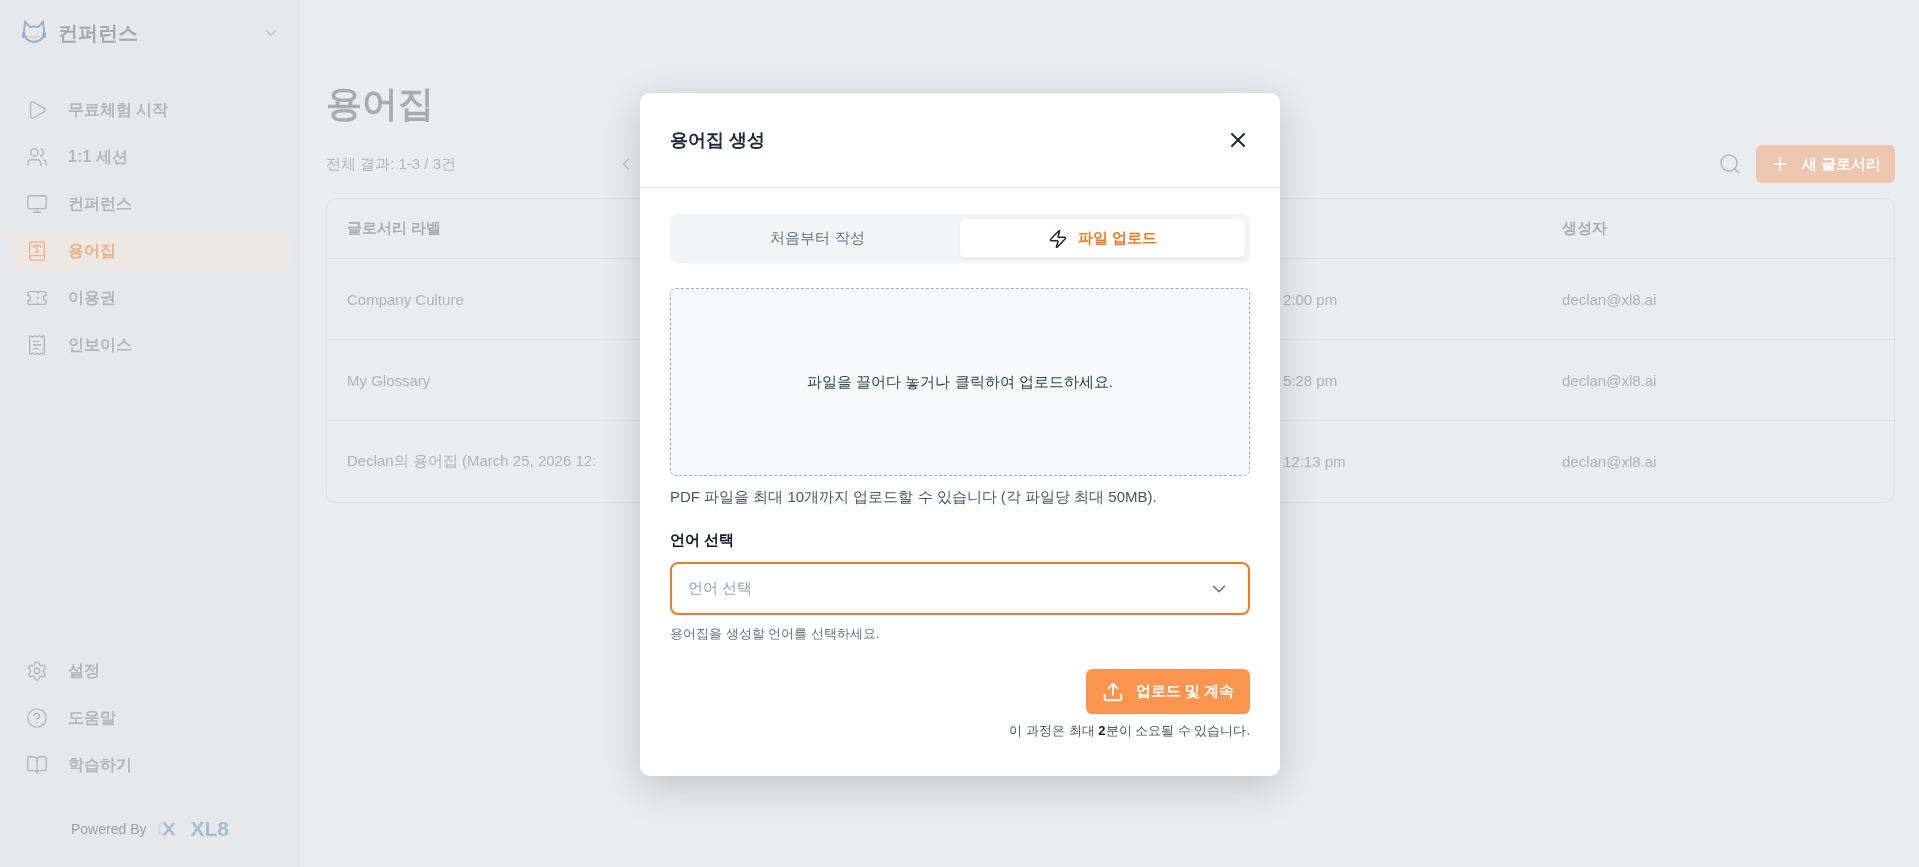 The height and width of the screenshot is (867, 1919). What do you see at coordinates (1102, 238) in the screenshot?
I see `tab: 파일 업로드` at bounding box center [1102, 238].